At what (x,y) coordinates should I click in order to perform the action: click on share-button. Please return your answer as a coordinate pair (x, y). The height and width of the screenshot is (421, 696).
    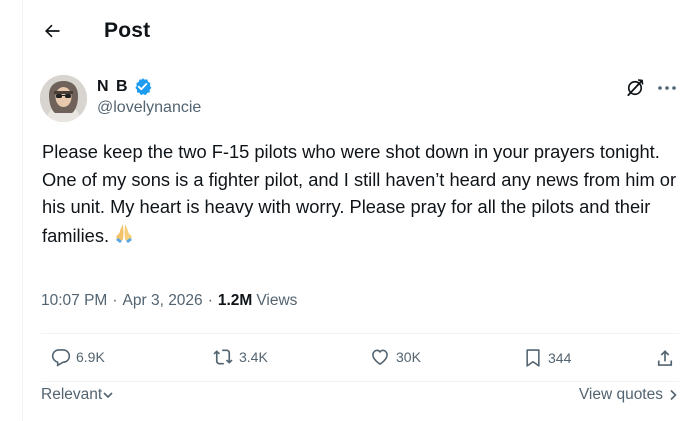
    Looking at the image, I should click on (665, 358).